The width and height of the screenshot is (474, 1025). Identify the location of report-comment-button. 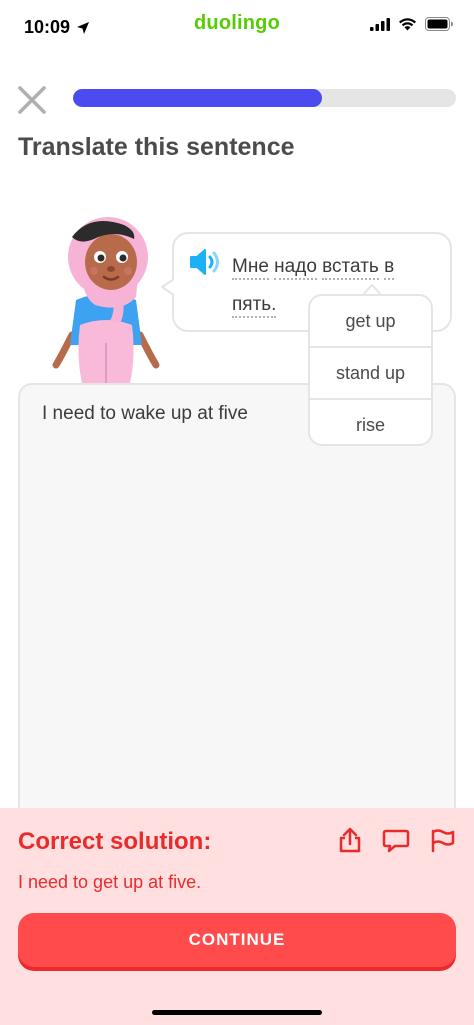
(396, 840).